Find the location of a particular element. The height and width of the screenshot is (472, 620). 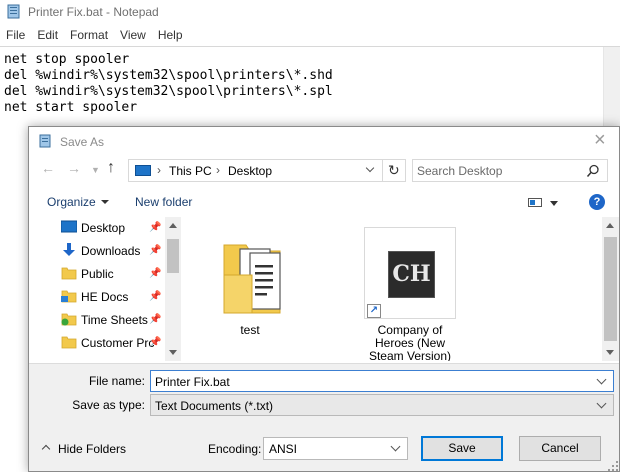

notepad-menu-bar: File Edit Format View Help is located at coordinates (310, 35).